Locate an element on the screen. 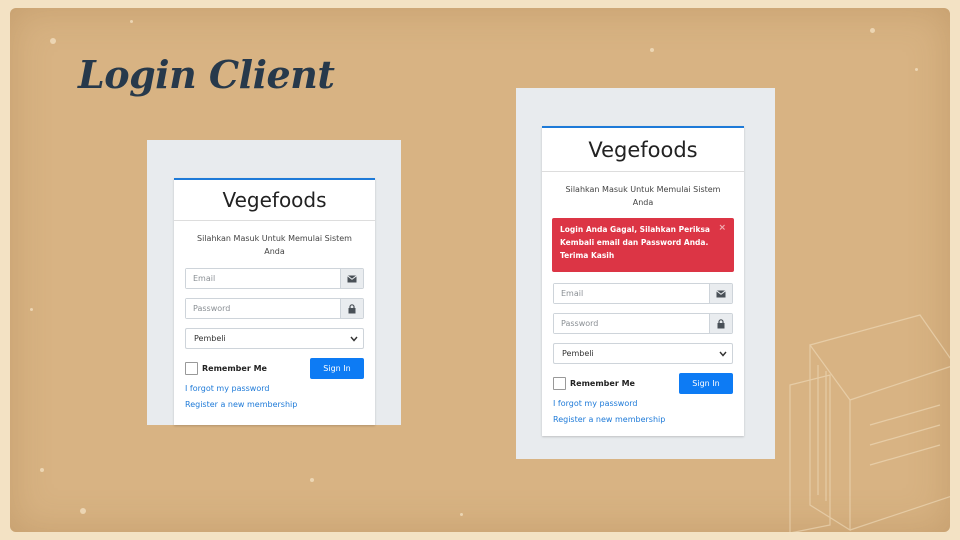  slide-title: Login Client is located at coordinates (206, 74).